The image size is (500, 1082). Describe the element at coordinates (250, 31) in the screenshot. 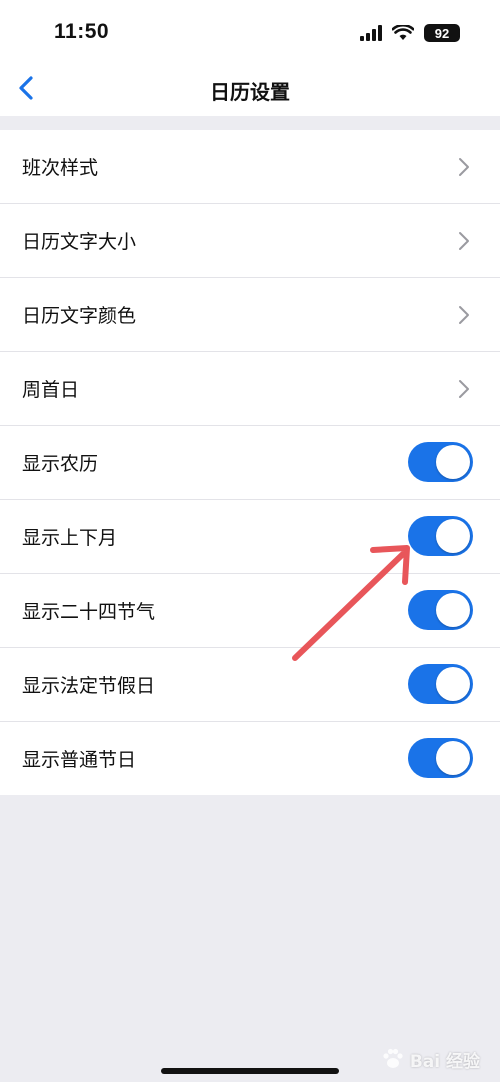

I see `status-bar: 11:50 92` at that location.